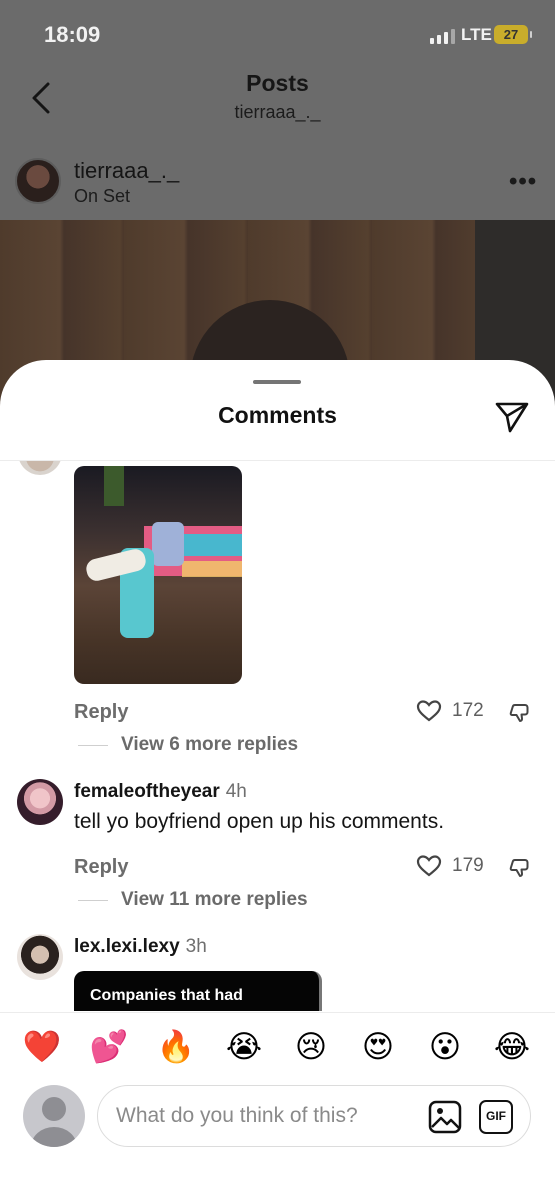 Image resolution: width=555 pixels, height=1200 pixels. Describe the element at coordinates (523, 182) in the screenshot. I see `more-options-button: •••` at that location.